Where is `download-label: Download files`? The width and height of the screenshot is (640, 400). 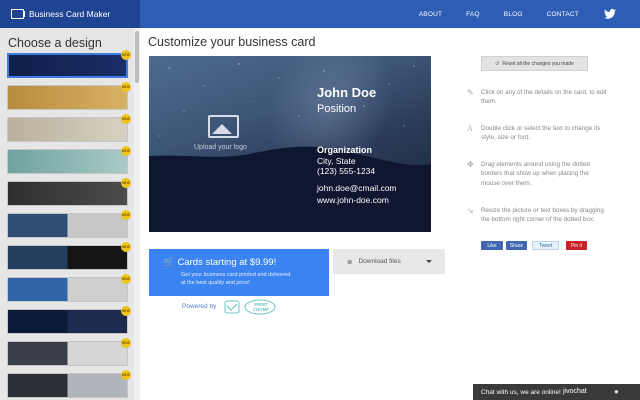 download-label: Download files is located at coordinates (379, 261).